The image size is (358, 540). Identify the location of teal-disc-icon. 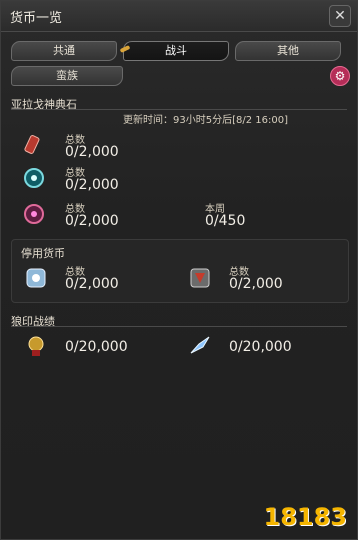
(34, 178).